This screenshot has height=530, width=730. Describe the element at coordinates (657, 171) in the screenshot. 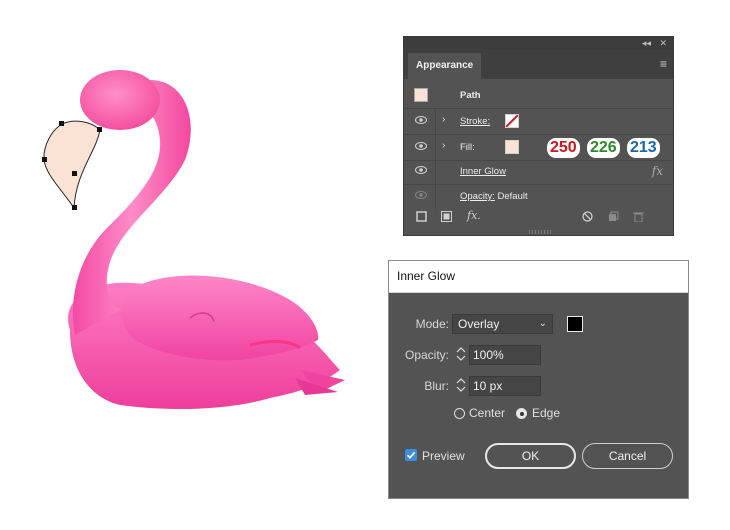

I see `fx-icon: fx` at that location.